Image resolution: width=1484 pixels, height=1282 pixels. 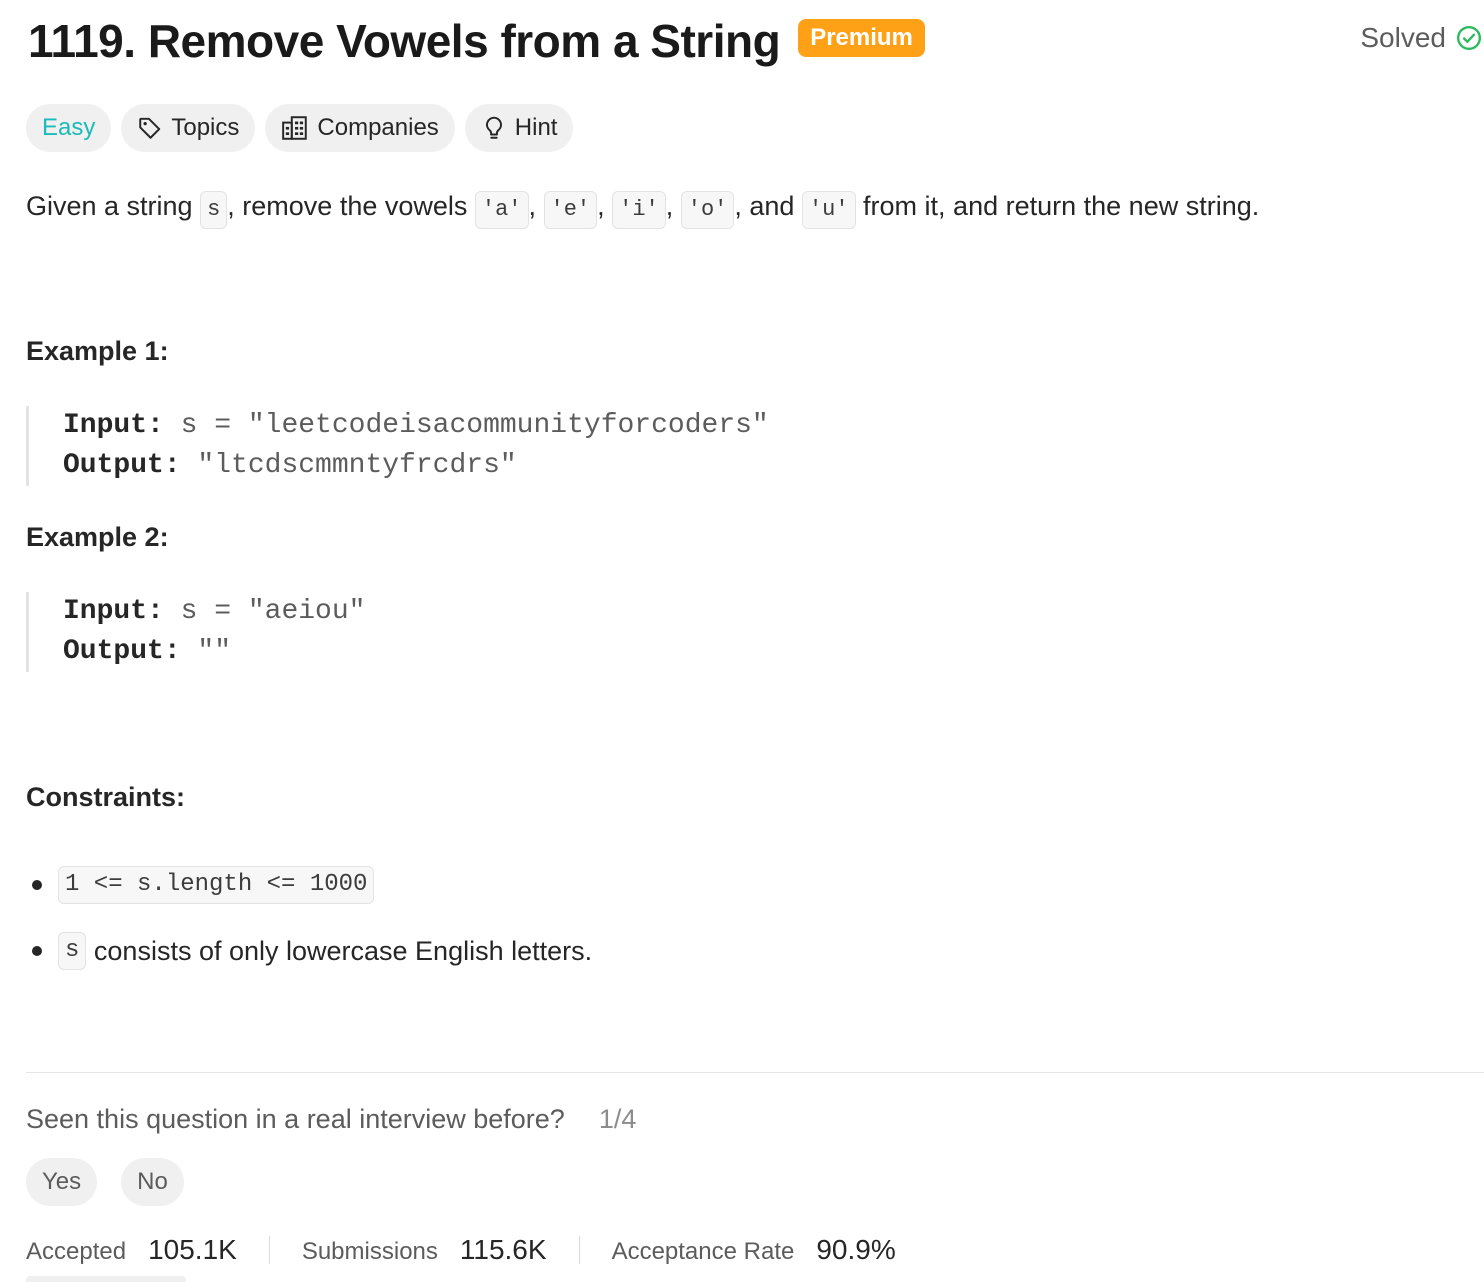 I want to click on constraints-heading: Constraints:, so click(x=106, y=797).